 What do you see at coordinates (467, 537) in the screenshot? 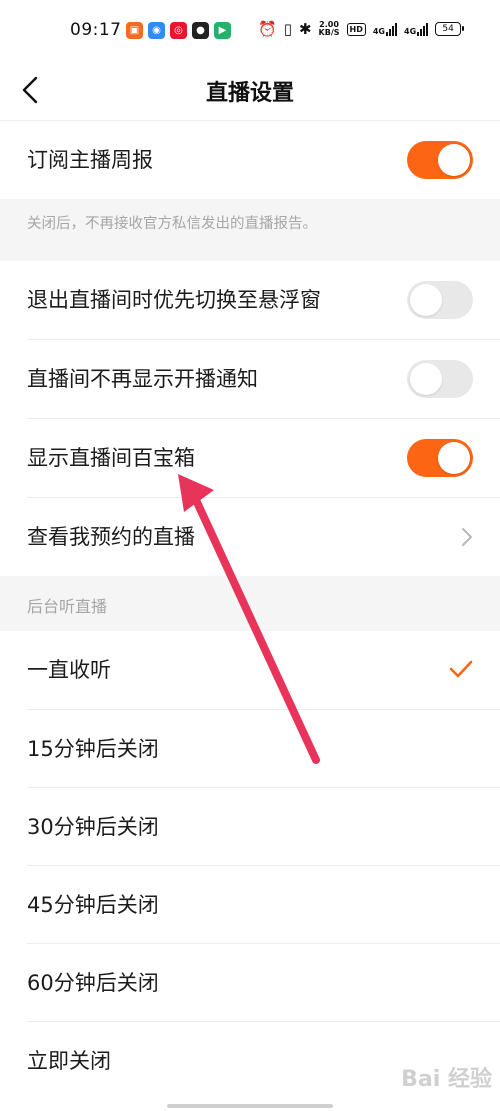
I see `chevron-right-icon` at bounding box center [467, 537].